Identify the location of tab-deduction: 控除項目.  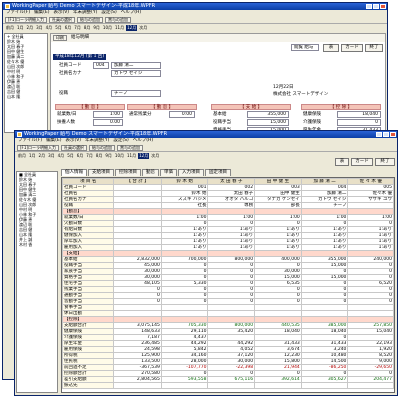
(128, 172).